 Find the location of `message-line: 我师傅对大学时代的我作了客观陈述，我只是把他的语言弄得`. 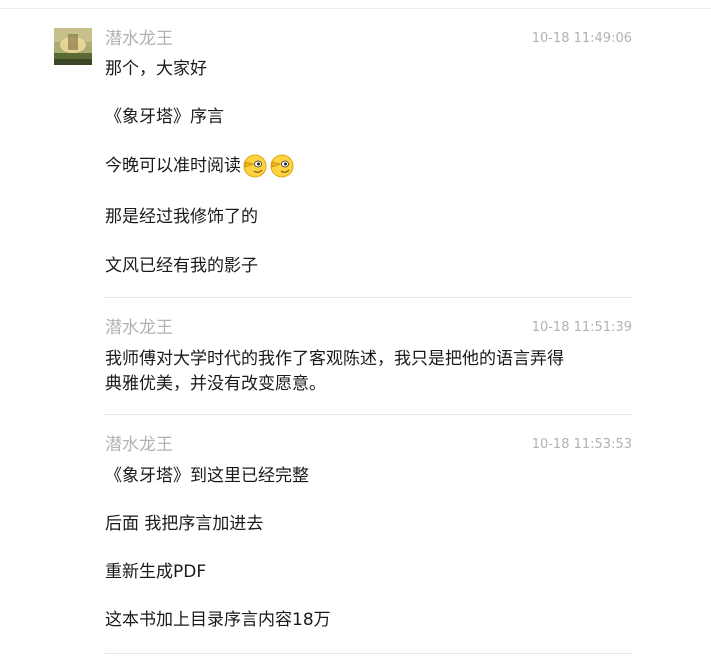

message-line: 我师傅对大学时代的我作了客观陈述，我只是把他的语言弄得 is located at coordinates (334, 359).